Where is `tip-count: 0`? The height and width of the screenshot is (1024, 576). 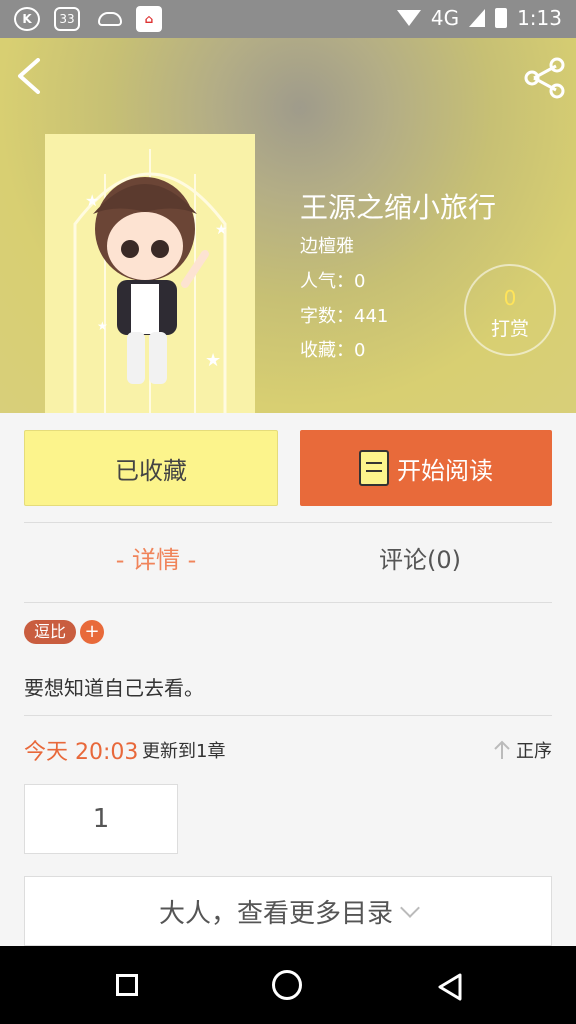 tip-count: 0 is located at coordinates (510, 298).